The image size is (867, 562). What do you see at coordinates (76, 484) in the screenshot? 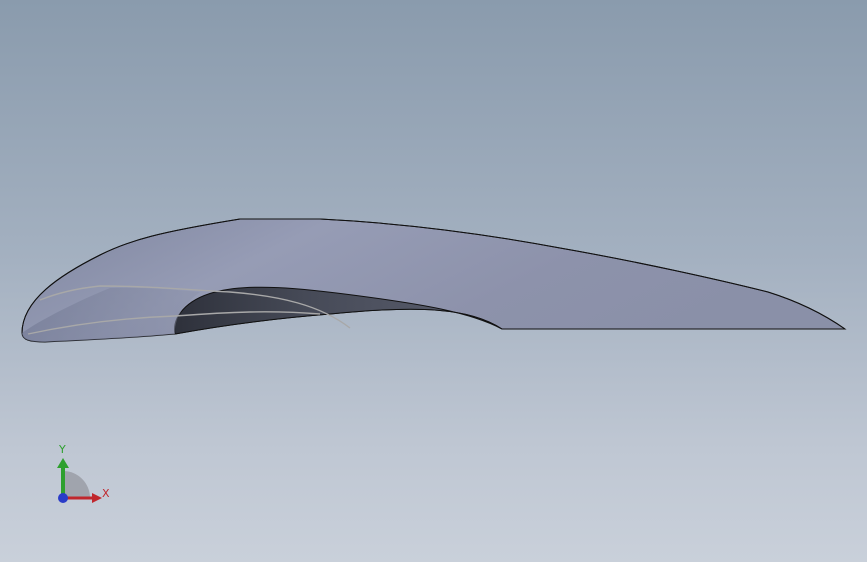
I see `triad-plane-icon` at bounding box center [76, 484].